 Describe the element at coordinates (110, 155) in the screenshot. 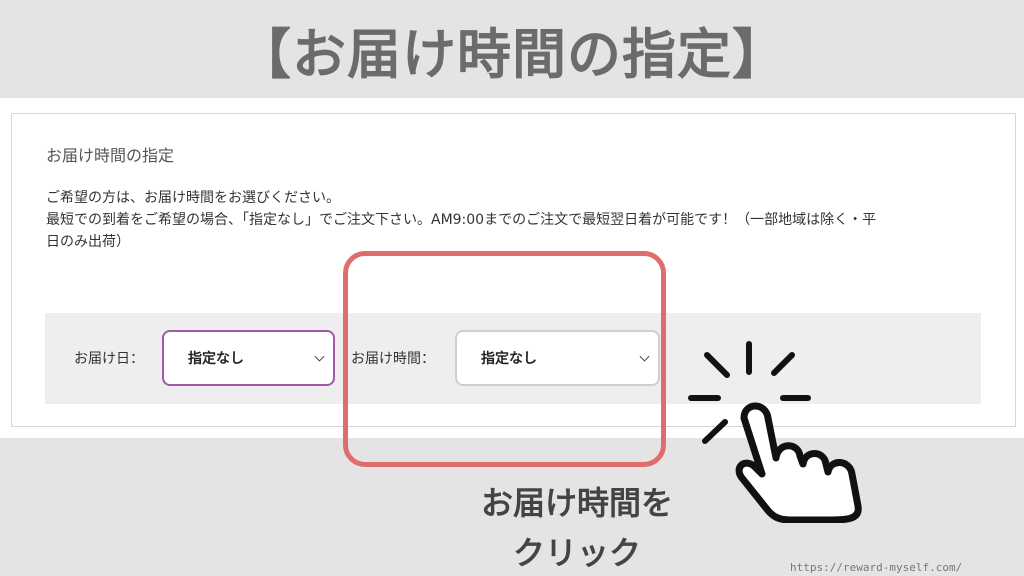

I see `panel-heading: お届け時間の指定` at that location.